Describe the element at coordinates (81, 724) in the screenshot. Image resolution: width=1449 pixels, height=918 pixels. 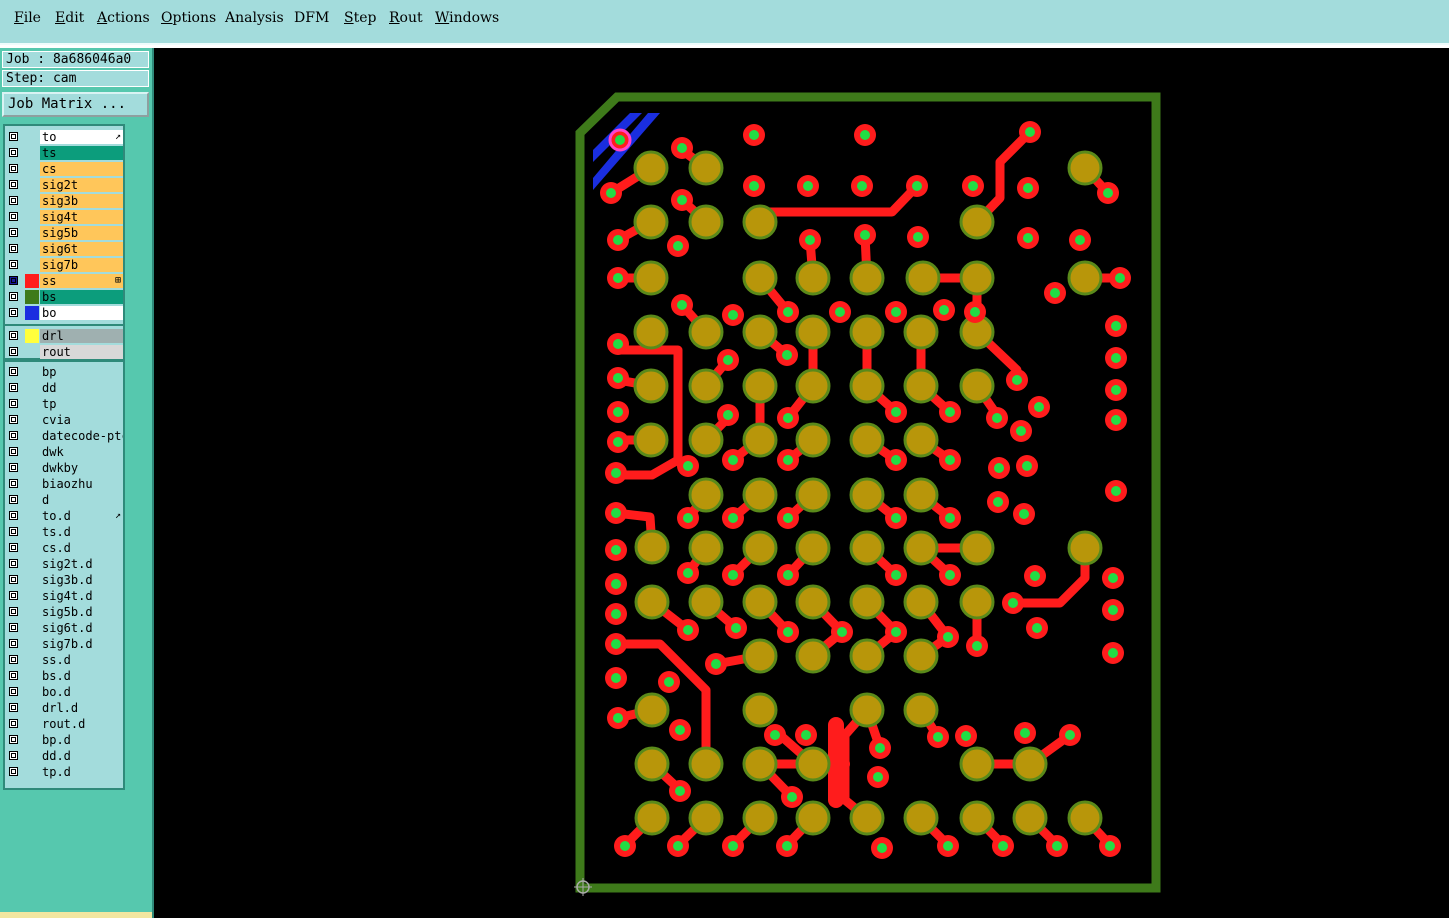
I see `layer-name: rout.d` at that location.